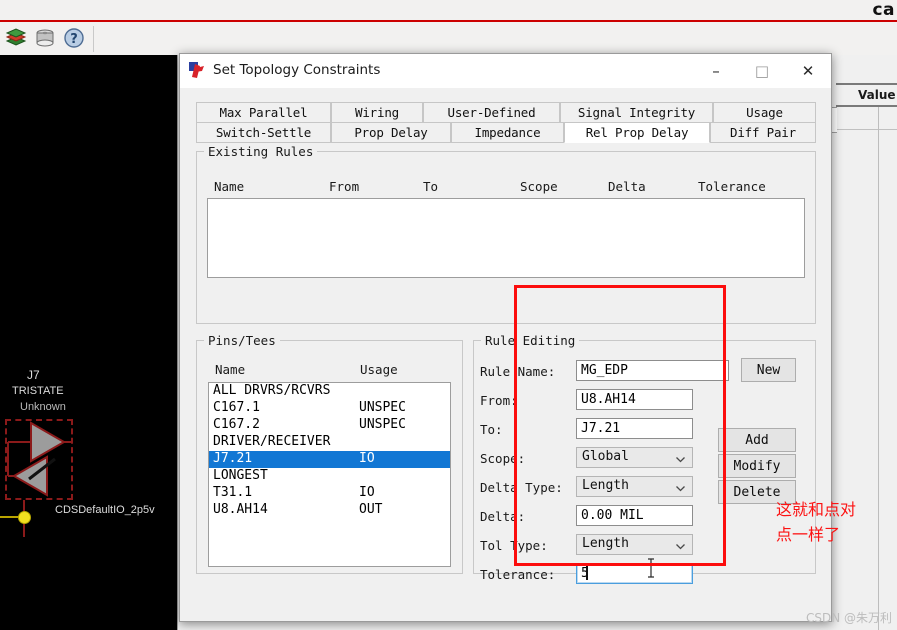 The image size is (897, 630). Describe the element at coordinates (539, 186) in the screenshot. I see `existing-rules-col-scope: Scope` at that location.